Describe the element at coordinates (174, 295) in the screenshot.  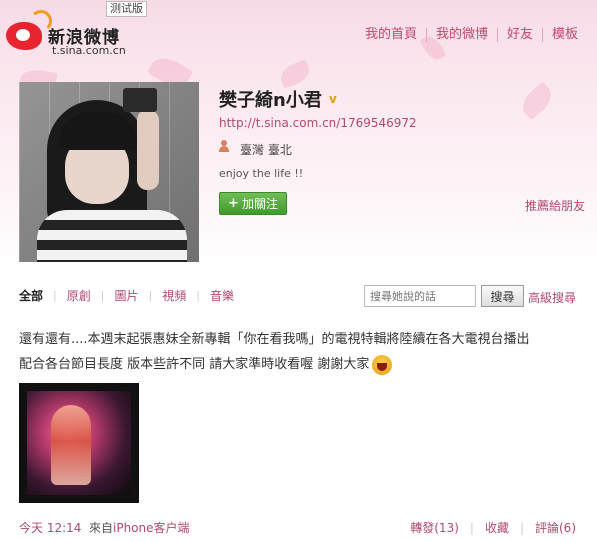
I see `tab-videos: 視頻` at that location.